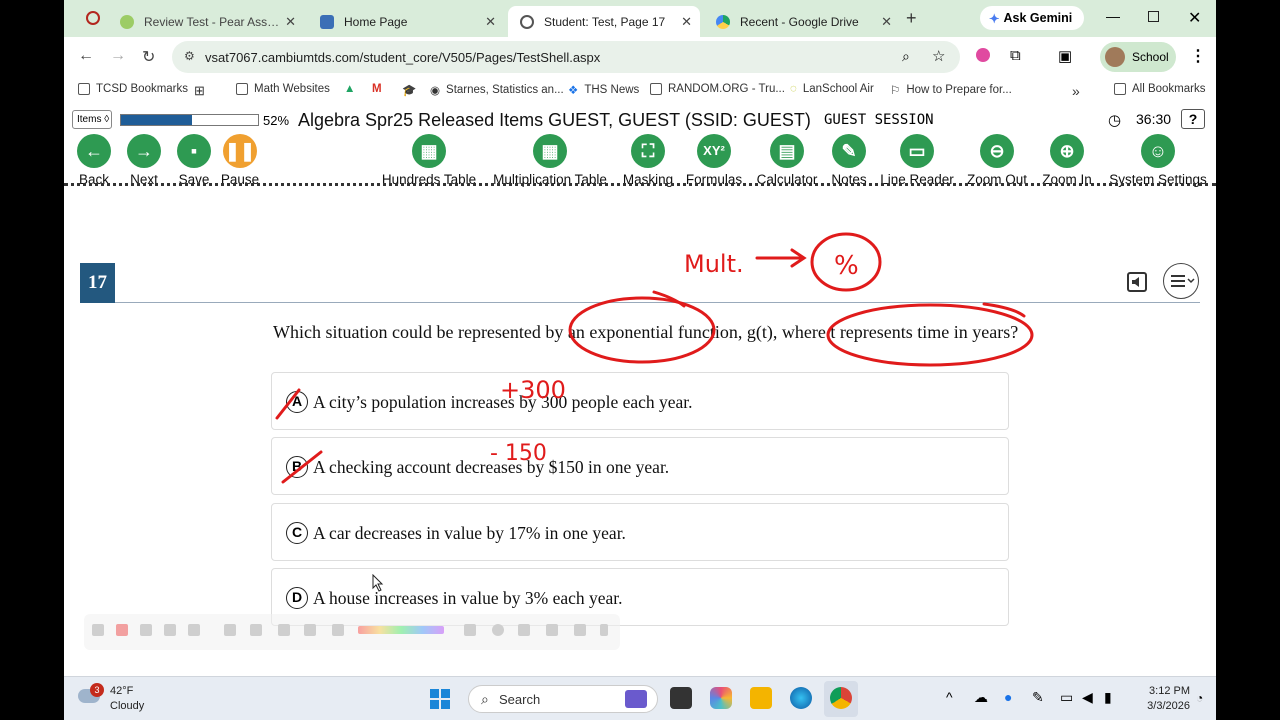  What do you see at coordinates (1160, 89) in the screenshot?
I see `all-bookmarks: All Bookmarks` at bounding box center [1160, 89].